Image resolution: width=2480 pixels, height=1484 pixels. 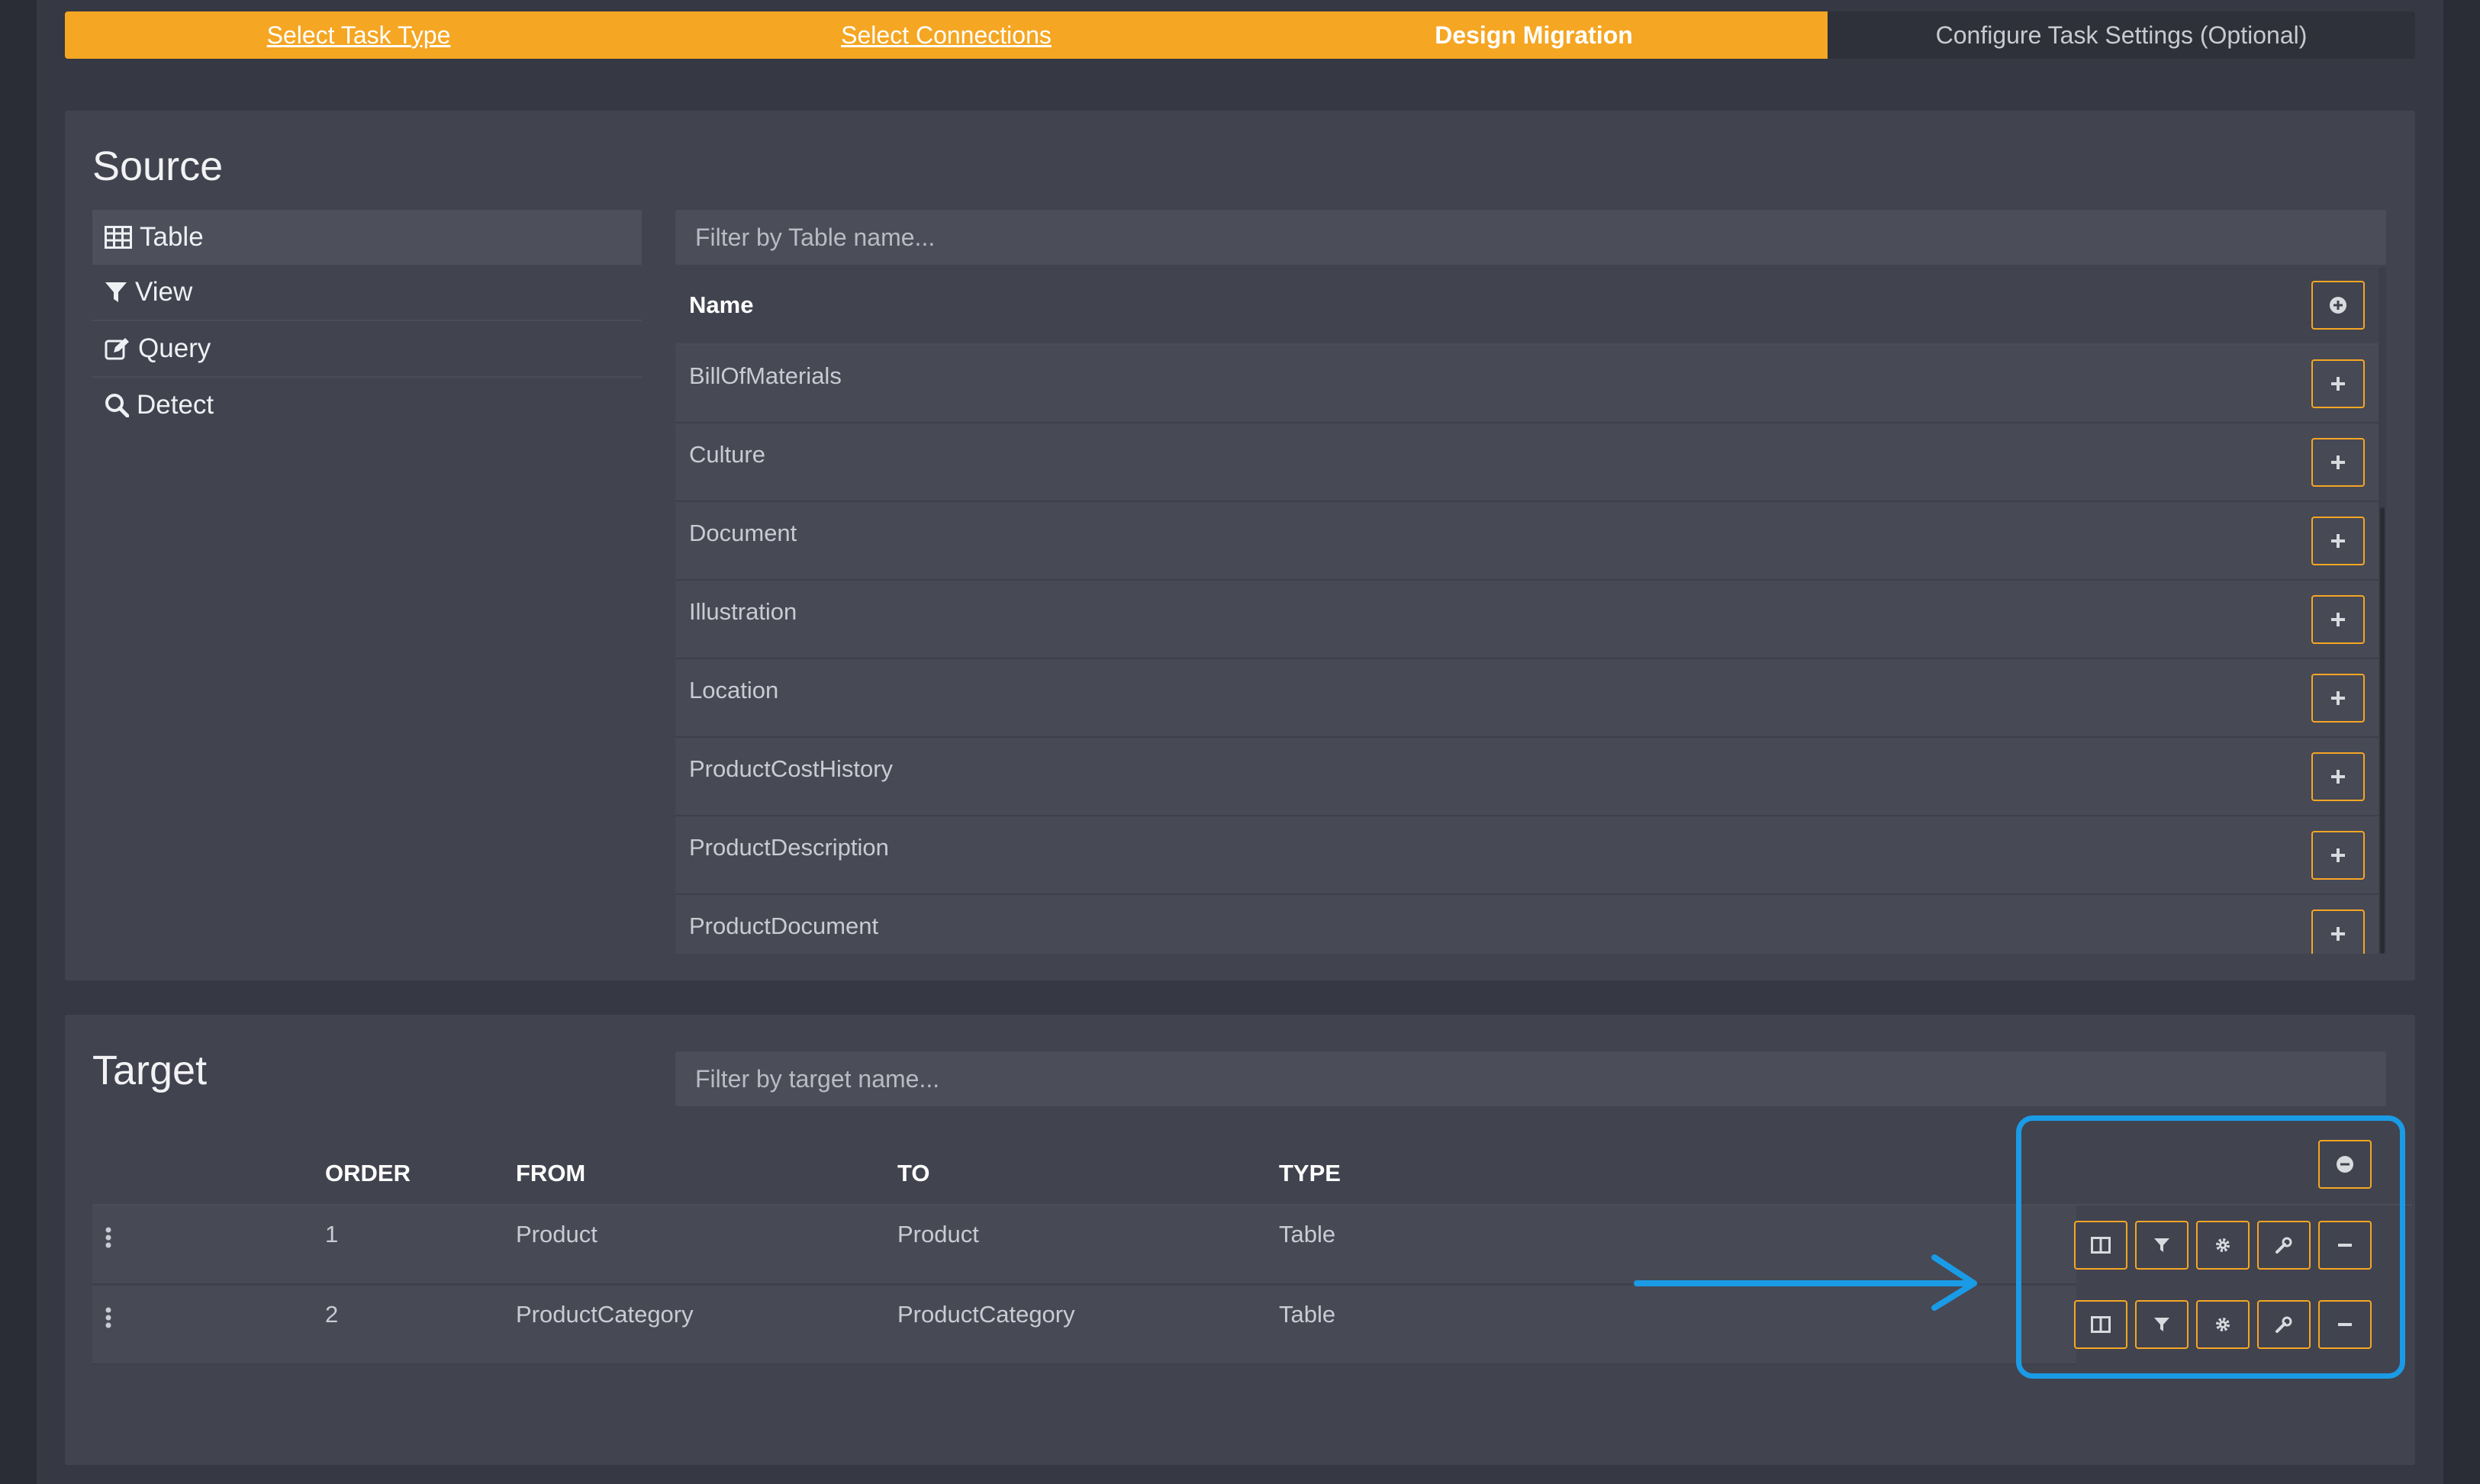 What do you see at coordinates (1534, 35) in the screenshot?
I see `step-design-migration: Design Migration` at bounding box center [1534, 35].